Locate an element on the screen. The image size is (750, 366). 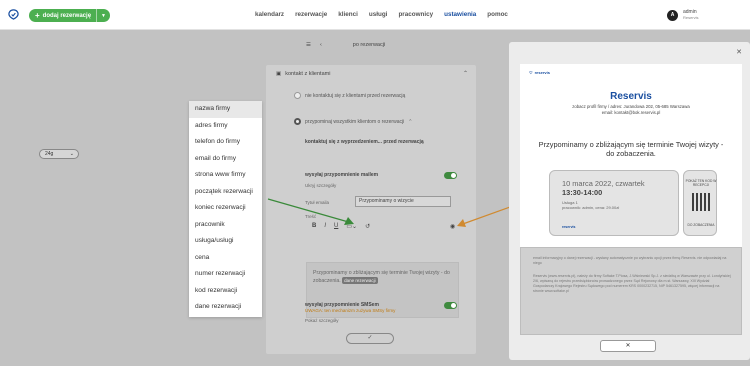
email-subtitle-line-2: email: kontakt@bok.reservis.pl is located at coordinates (631, 112).